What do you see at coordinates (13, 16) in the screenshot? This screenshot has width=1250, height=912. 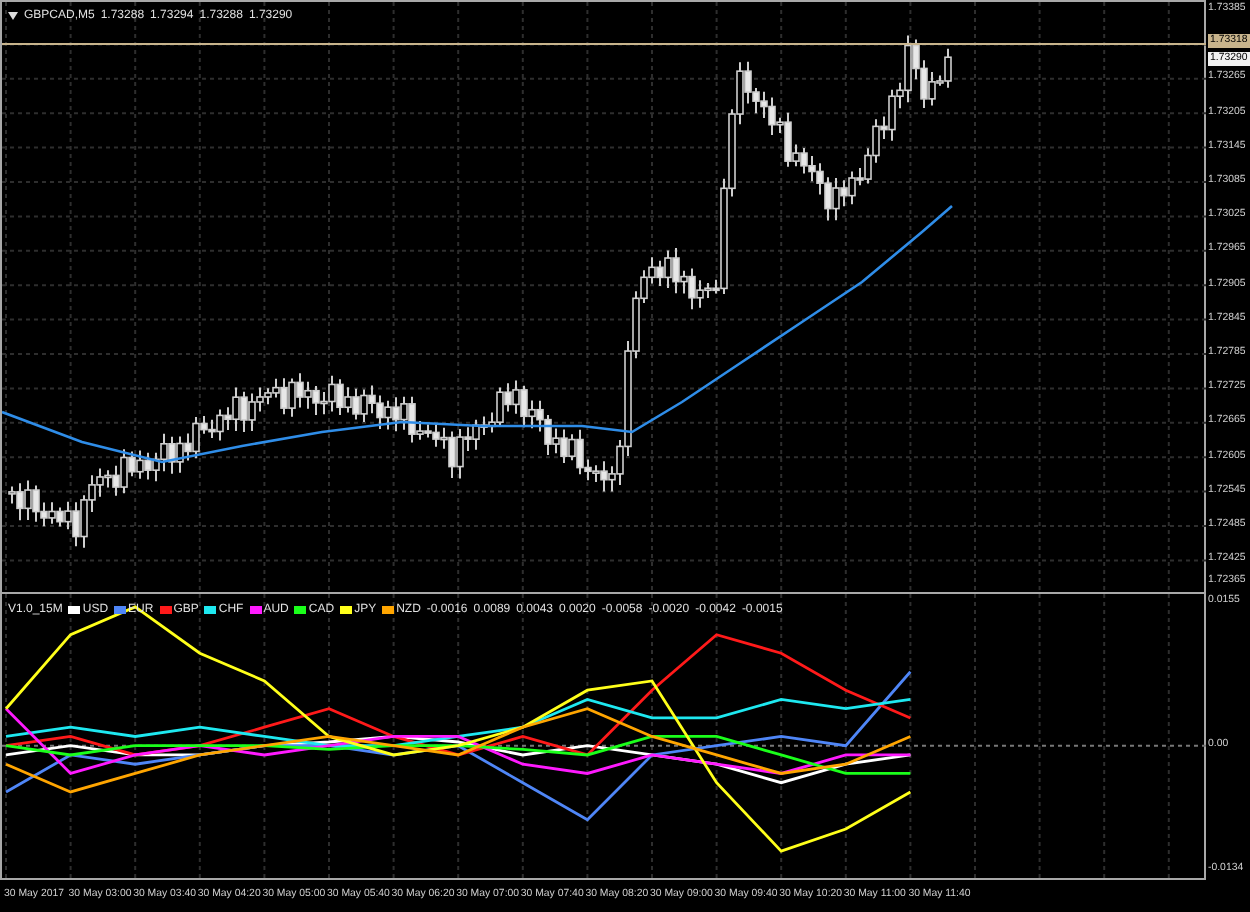 I see `dropdown-triangle-icon` at bounding box center [13, 16].